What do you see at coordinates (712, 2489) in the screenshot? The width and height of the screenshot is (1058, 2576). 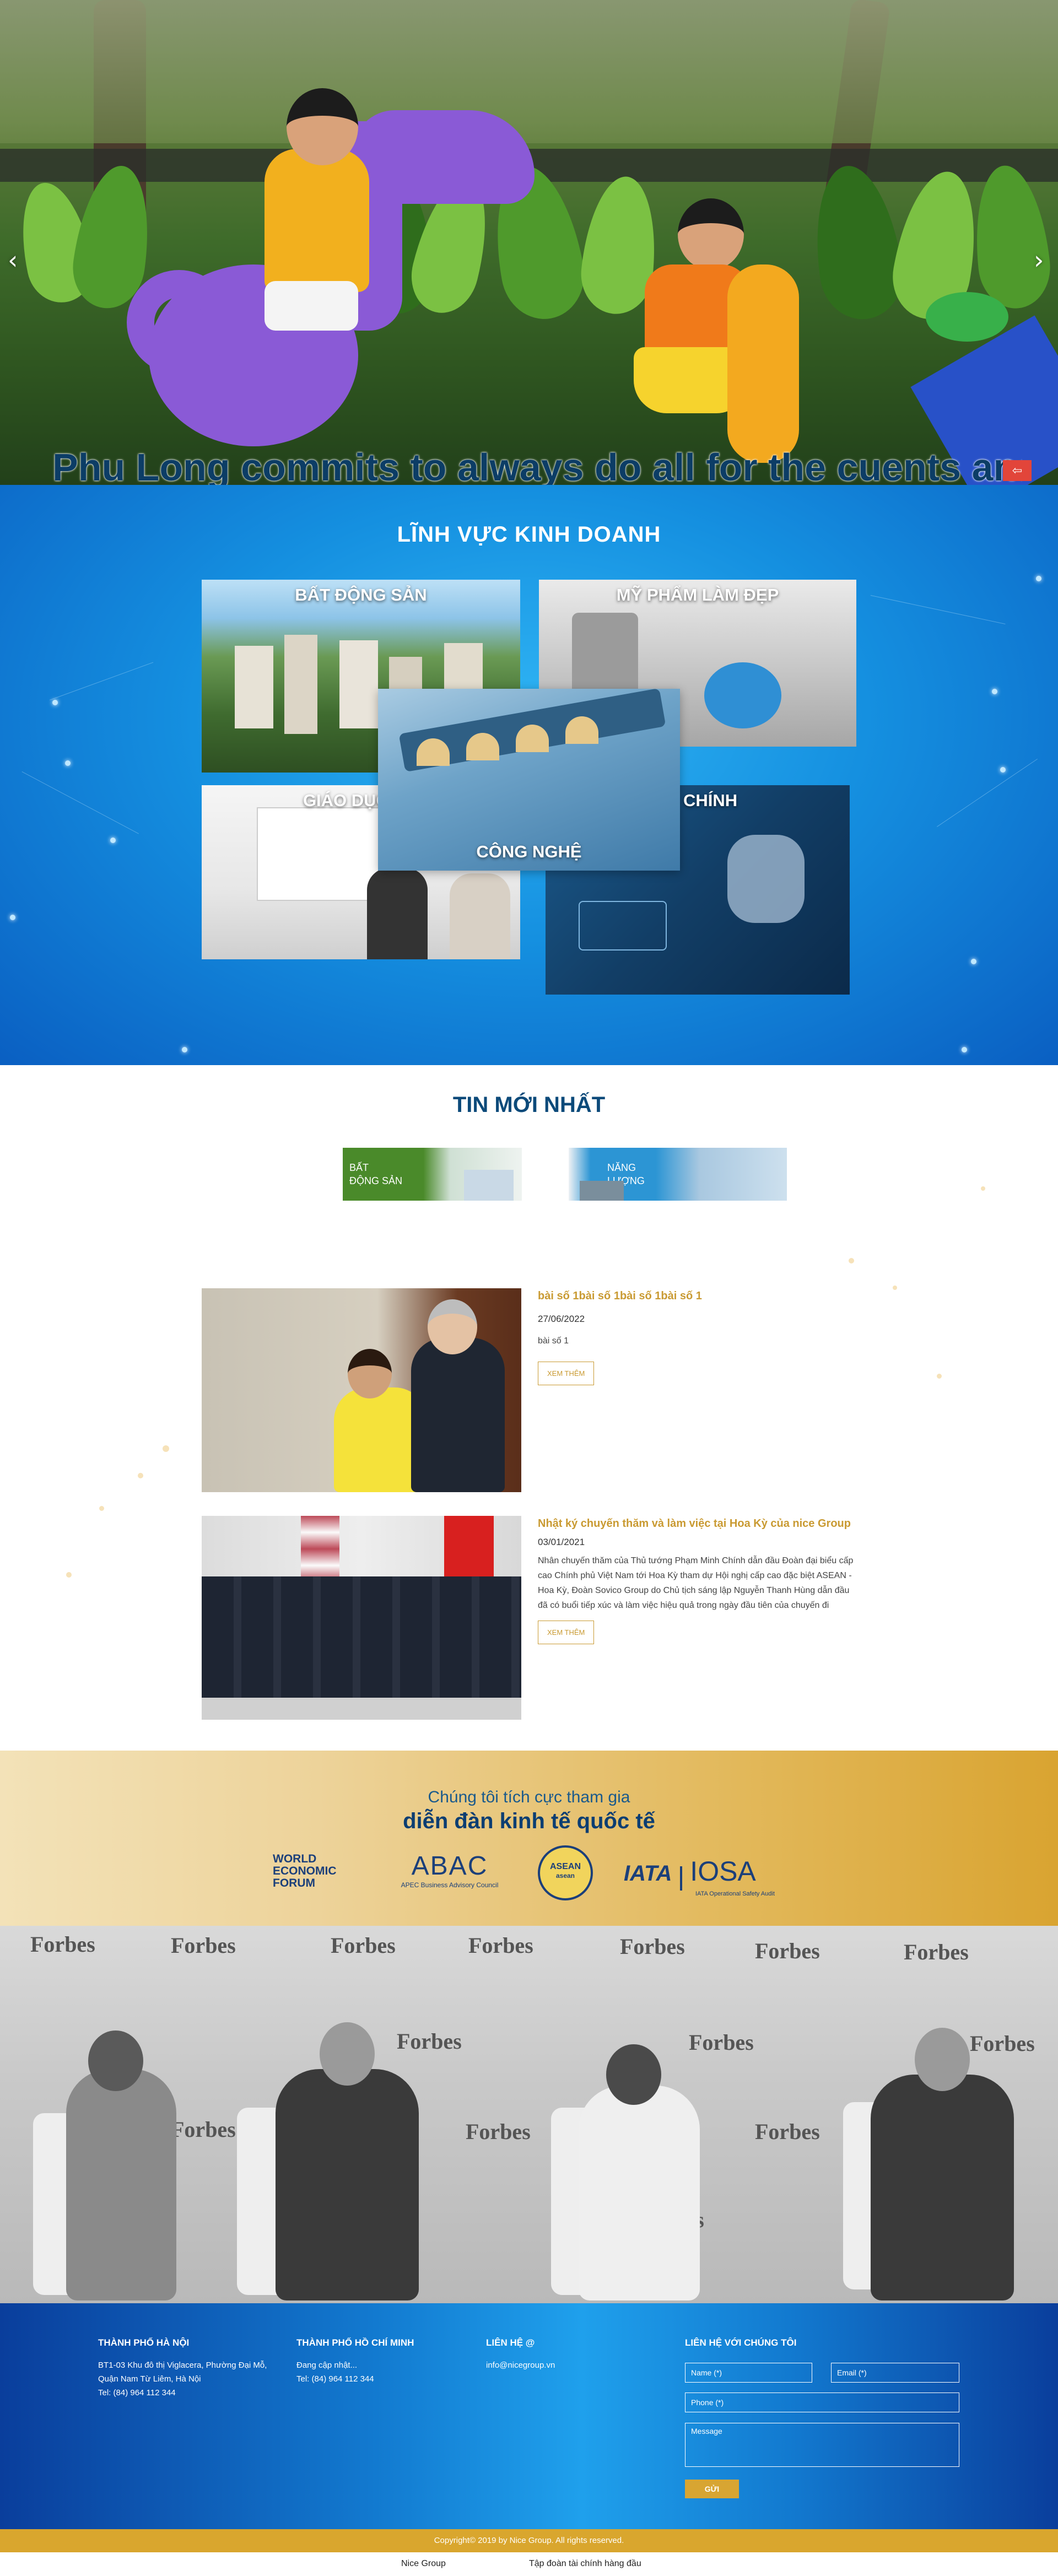 I see `send-button: GỬI` at bounding box center [712, 2489].